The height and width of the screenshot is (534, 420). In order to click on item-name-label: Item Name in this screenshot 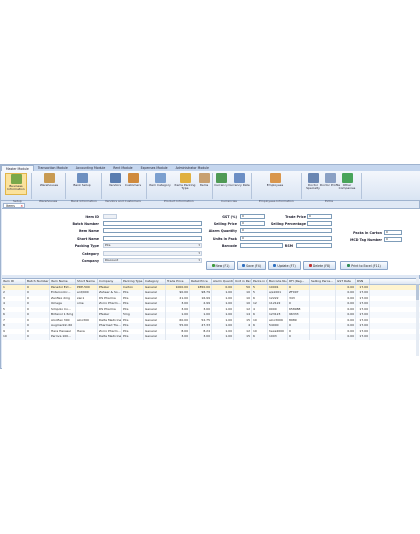, I will do `click(88, 231)`.